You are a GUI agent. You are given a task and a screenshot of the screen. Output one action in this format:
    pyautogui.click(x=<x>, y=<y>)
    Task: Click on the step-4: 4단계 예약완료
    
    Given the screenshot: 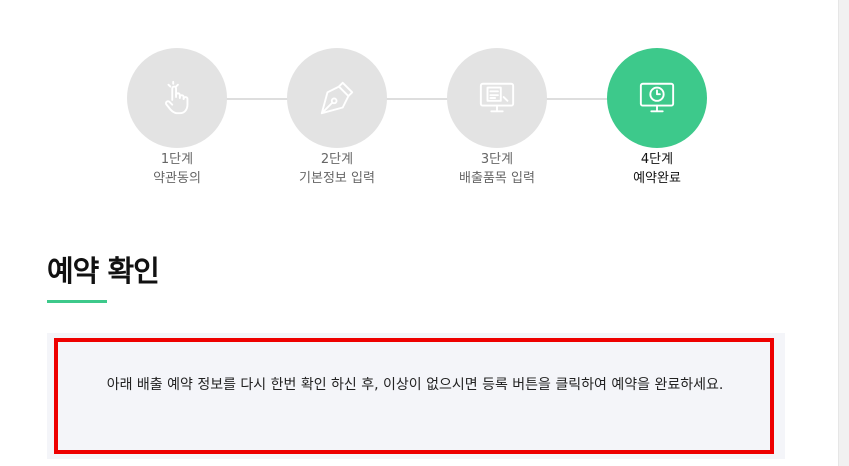 What is the action you would take?
    pyautogui.click(x=657, y=118)
    